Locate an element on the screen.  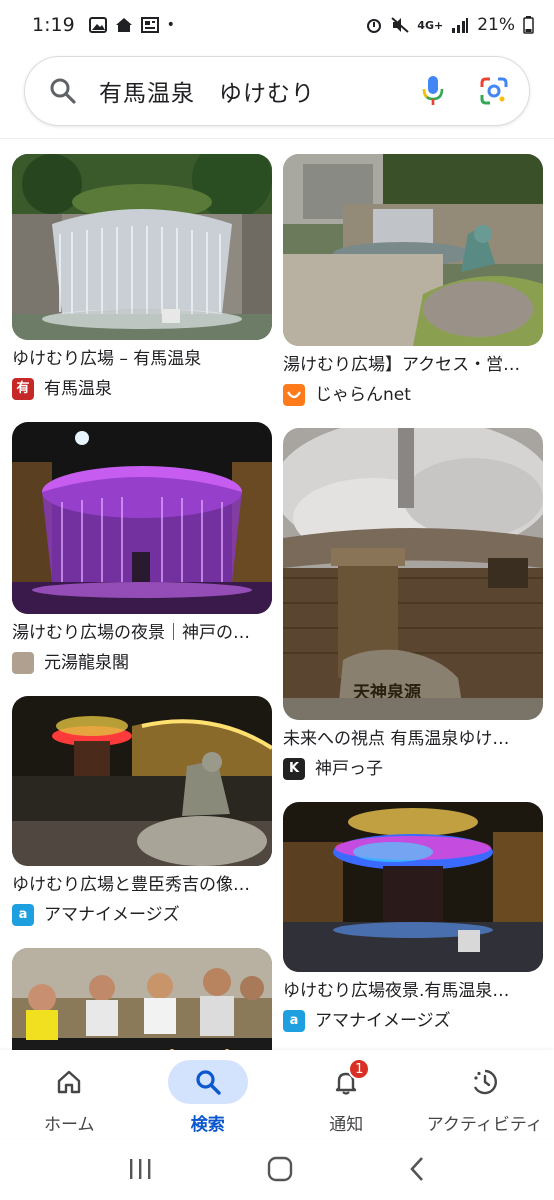
nav-search: 検索 is located at coordinates (208, 1094).